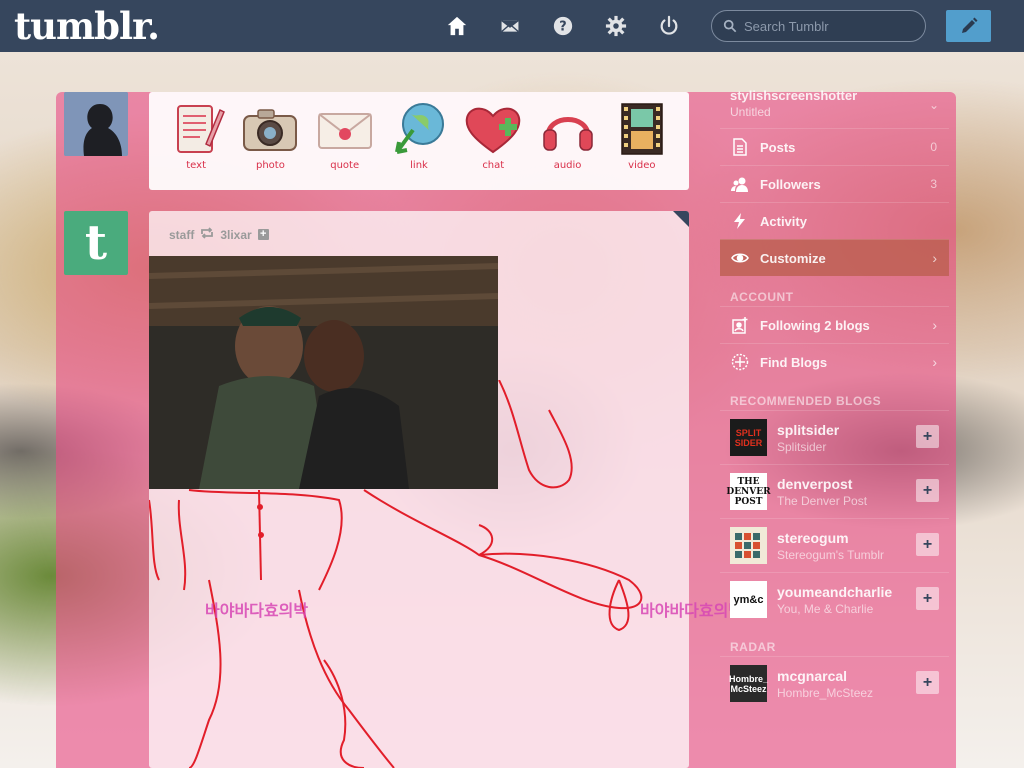  I want to click on recommended-blog-item: SPLIT SIDER splitsider Splitsider +, so click(834, 437).